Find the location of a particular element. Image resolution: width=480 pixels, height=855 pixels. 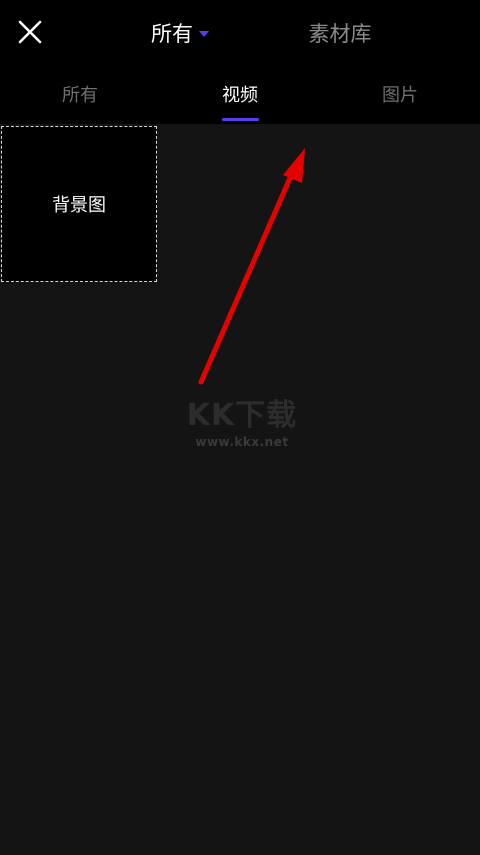

close-button is located at coordinates (30, 32).